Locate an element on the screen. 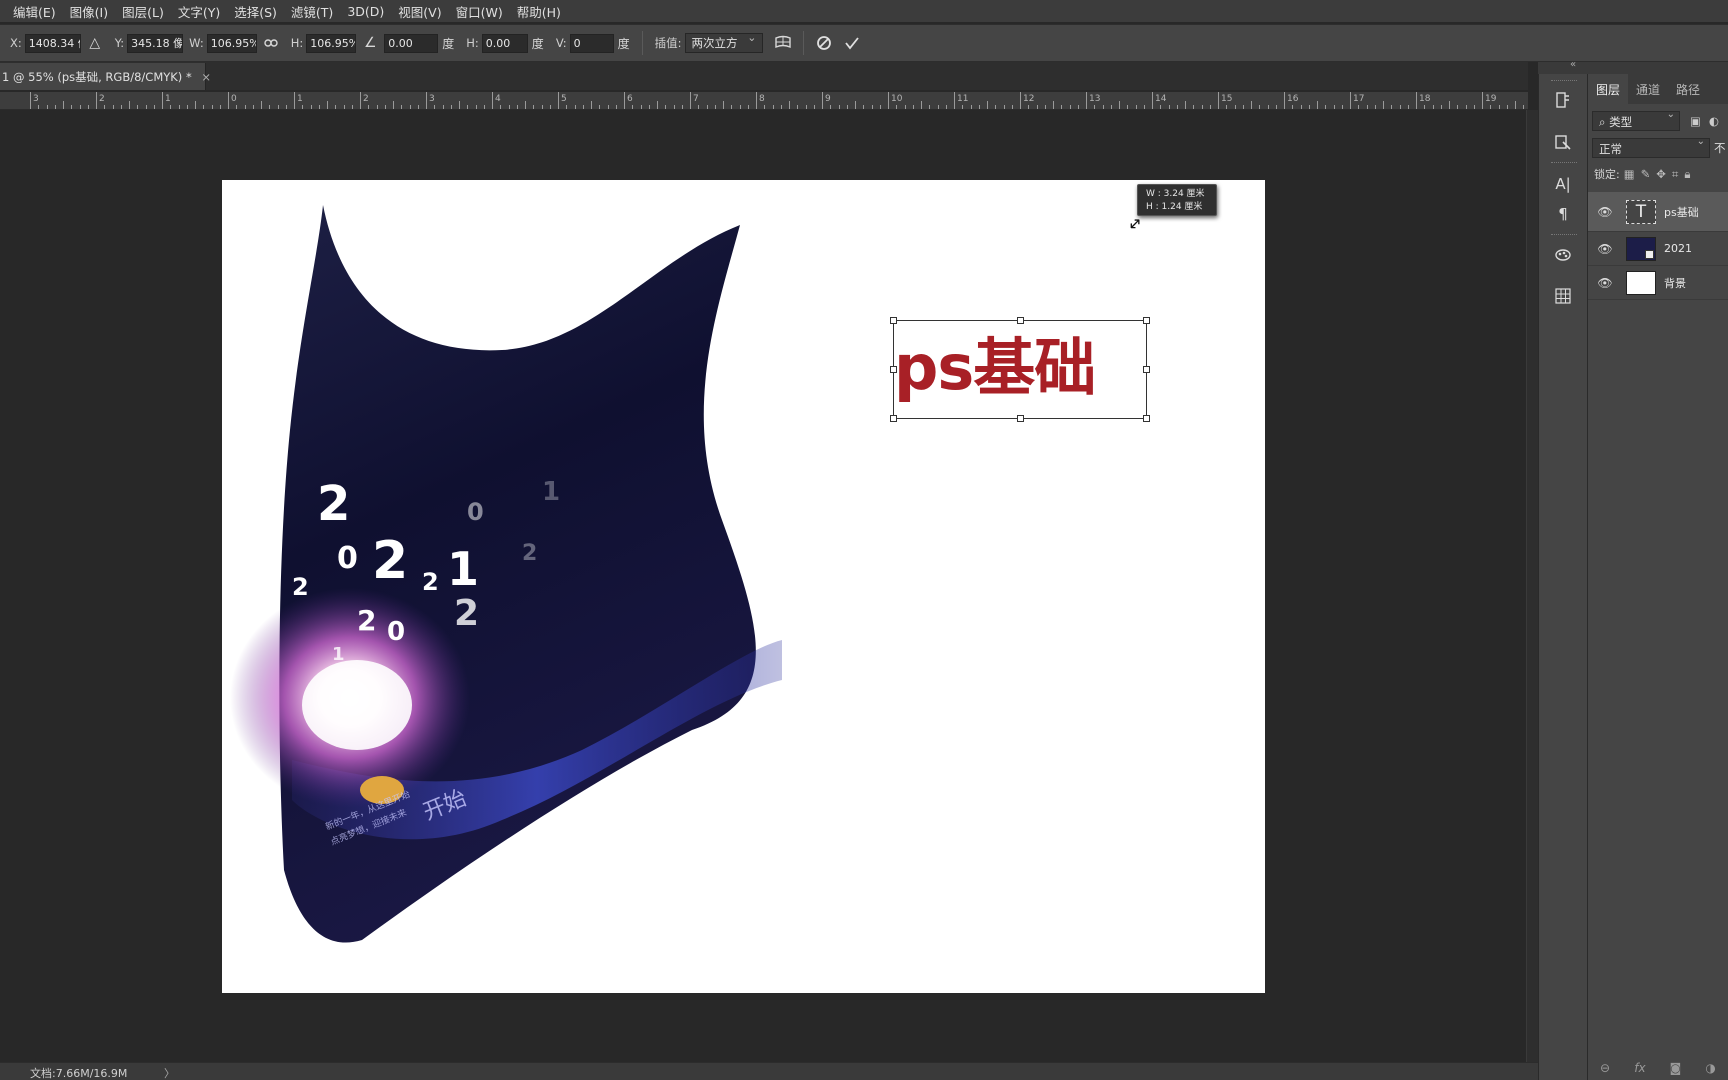 The height and width of the screenshot is (1080, 1728). properties-icon is located at coordinates (1563, 142).